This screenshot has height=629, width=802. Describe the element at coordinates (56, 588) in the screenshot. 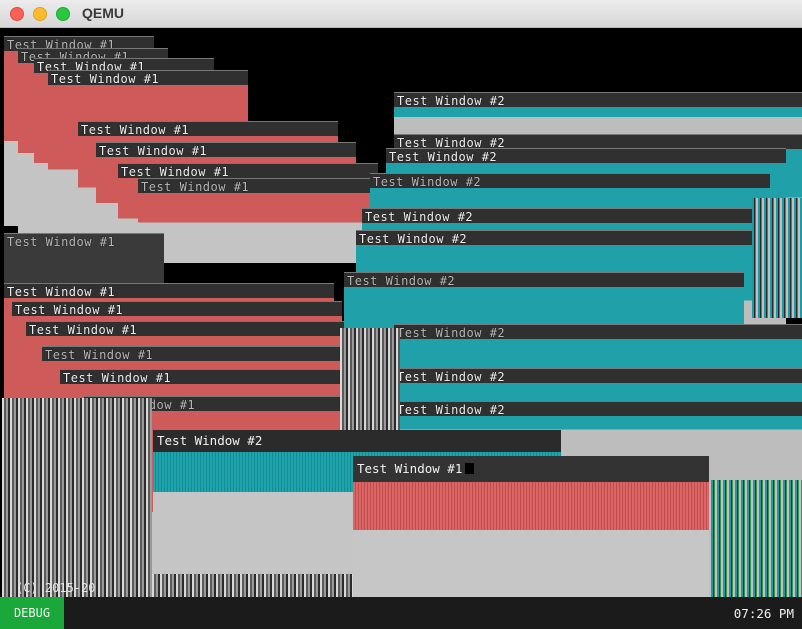

I see `copyright-text: (C) 2015-20` at that location.